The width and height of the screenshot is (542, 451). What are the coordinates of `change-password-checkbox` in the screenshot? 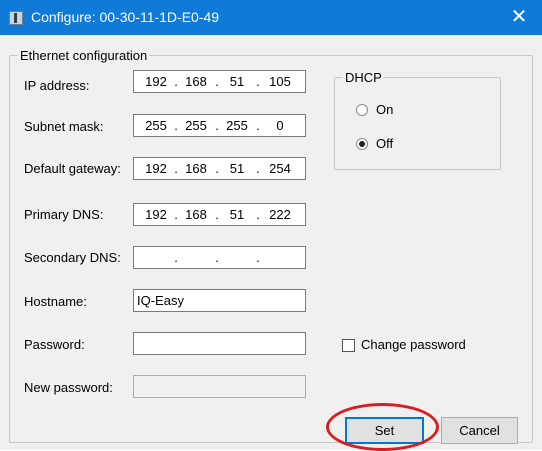 It's located at (348, 345).